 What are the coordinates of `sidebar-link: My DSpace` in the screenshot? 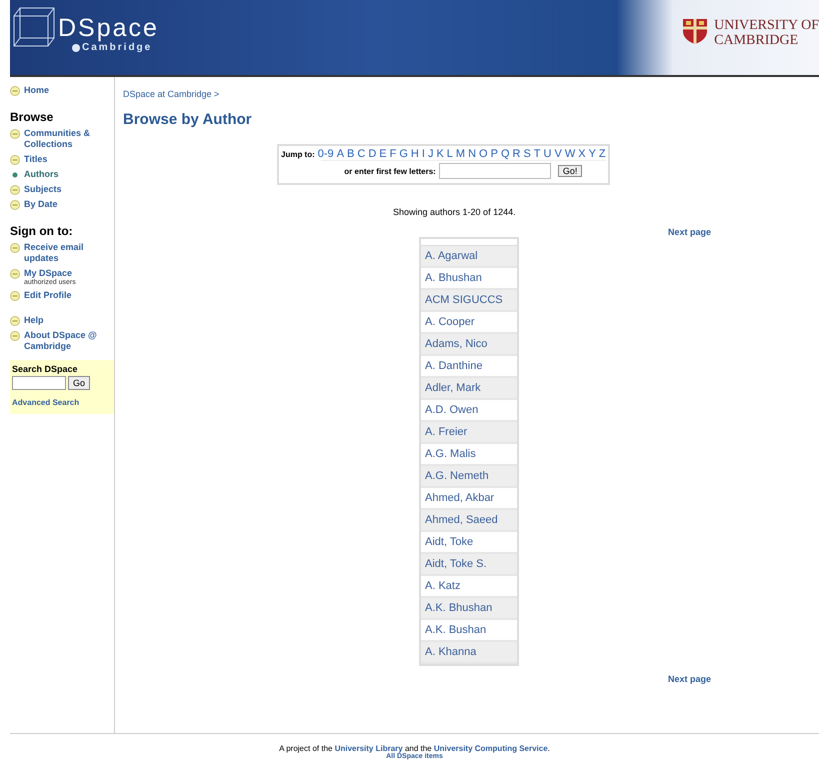 It's located at (50, 273).